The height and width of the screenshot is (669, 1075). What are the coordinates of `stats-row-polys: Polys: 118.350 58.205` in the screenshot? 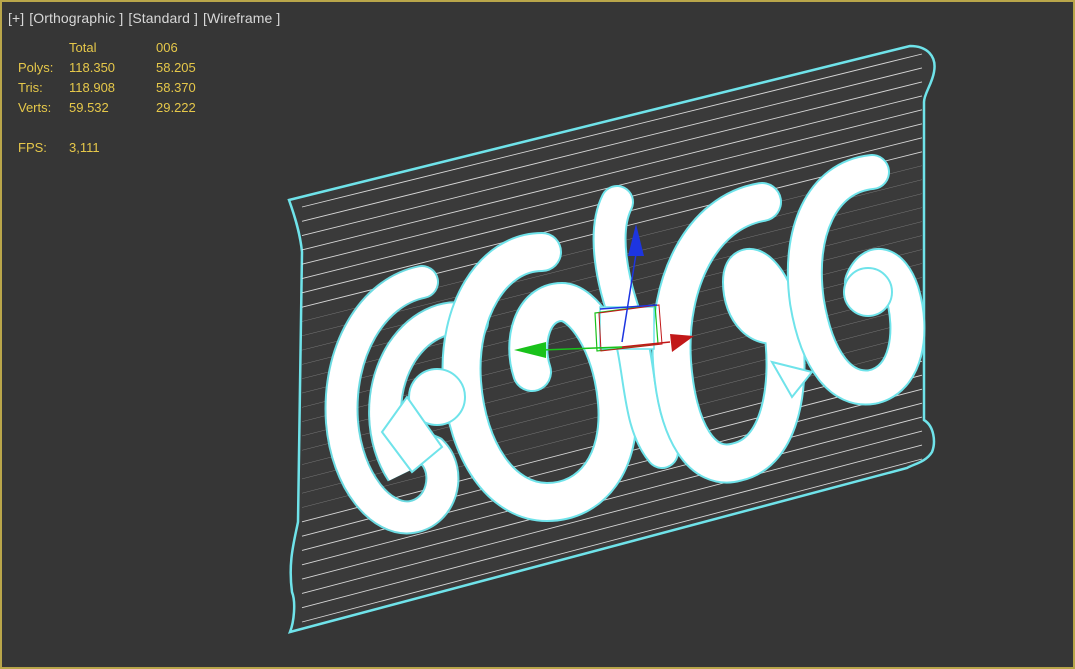 It's located at (117, 68).